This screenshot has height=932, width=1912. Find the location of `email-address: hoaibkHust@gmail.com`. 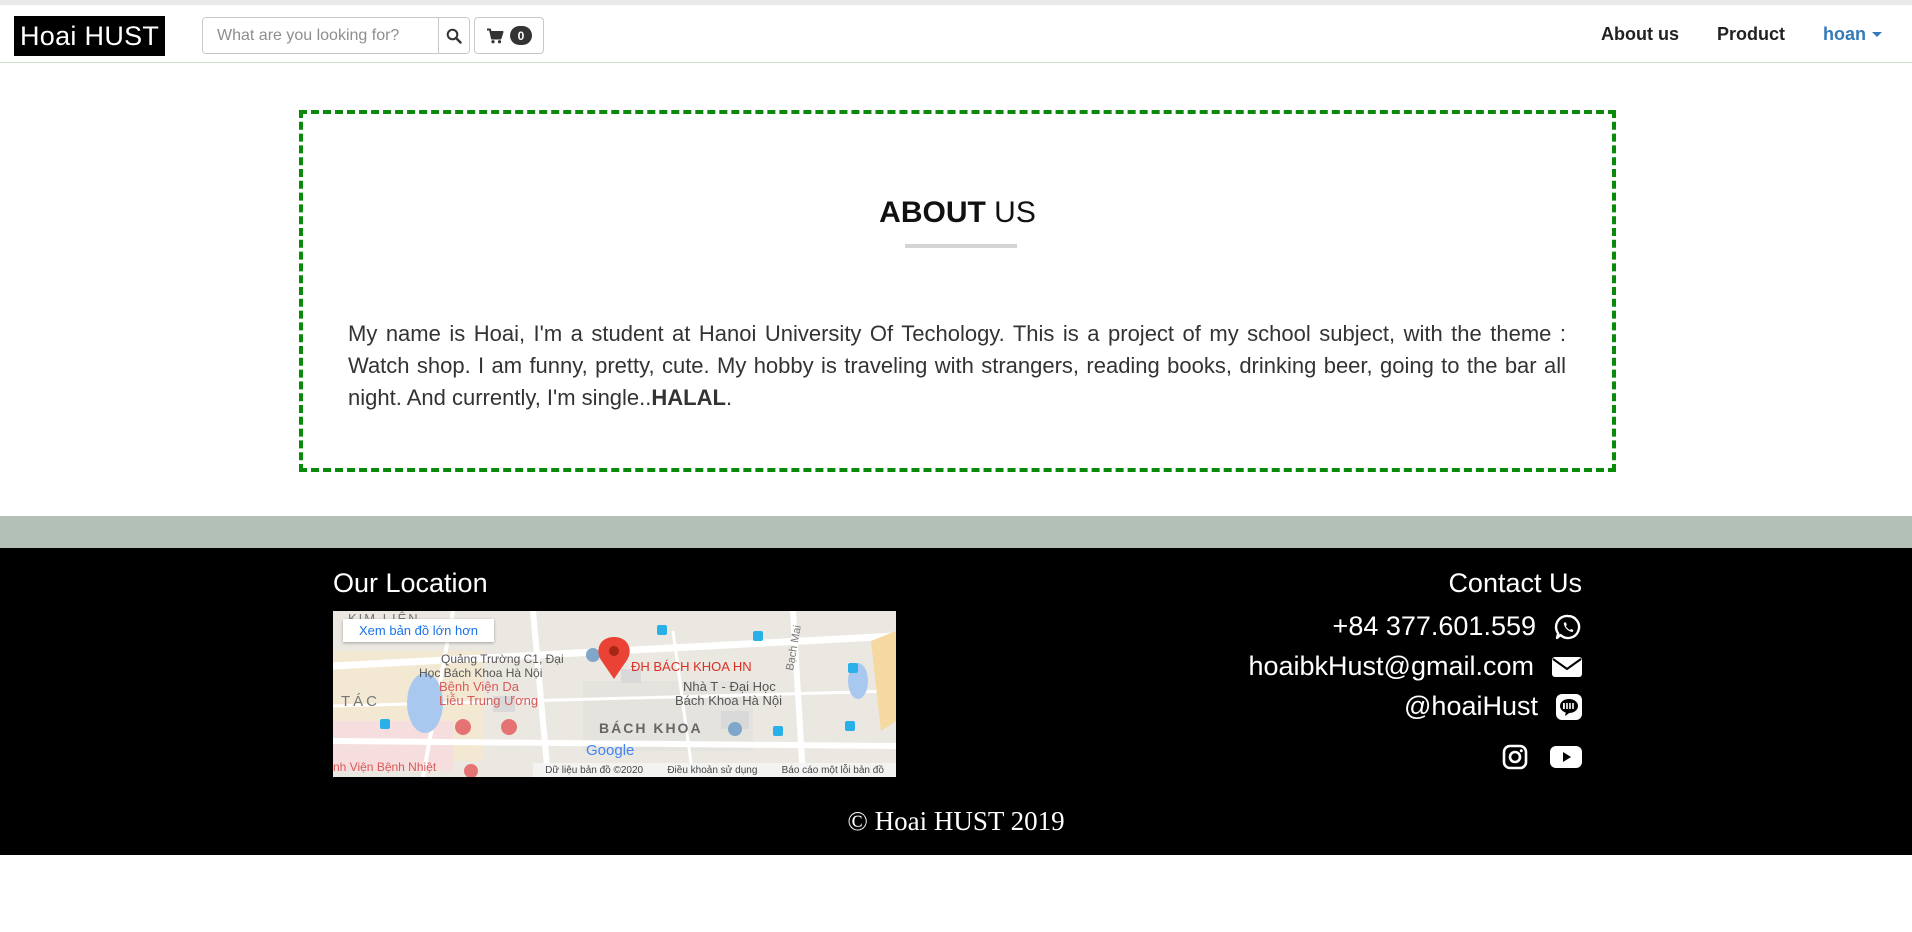

email-address: hoaibkHust@gmail.com is located at coordinates (1391, 666).